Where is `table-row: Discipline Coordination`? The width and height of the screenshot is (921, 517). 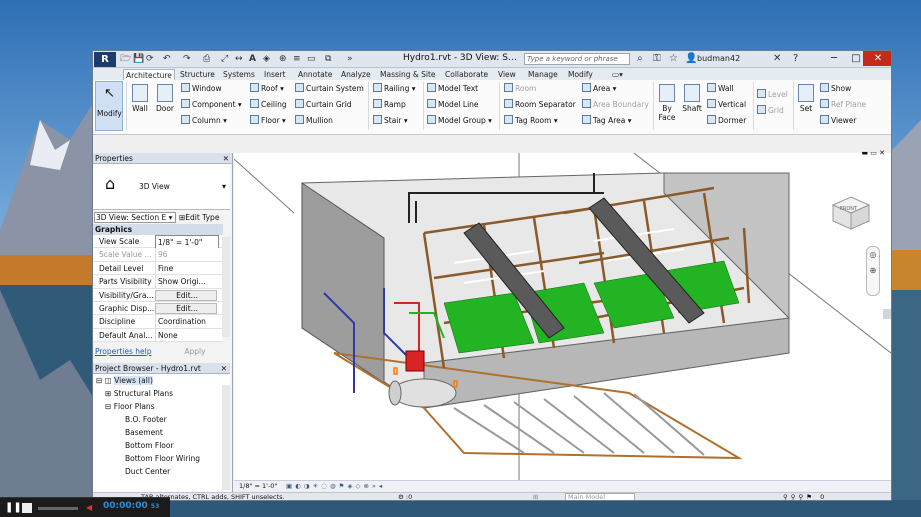 table-row: Discipline Coordination is located at coordinates (158, 322).